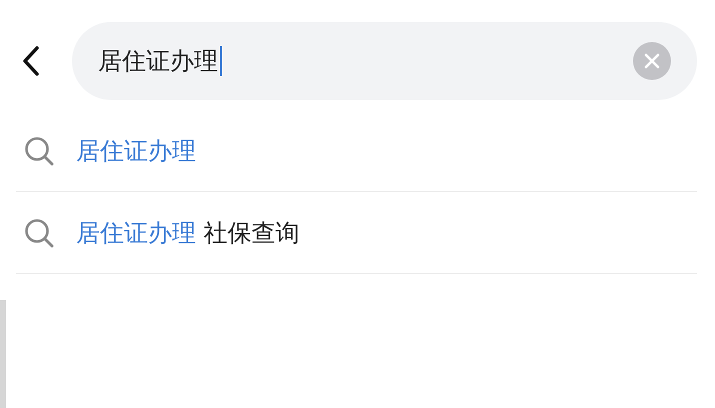  Describe the element at coordinates (31, 61) in the screenshot. I see `back-icon` at that location.